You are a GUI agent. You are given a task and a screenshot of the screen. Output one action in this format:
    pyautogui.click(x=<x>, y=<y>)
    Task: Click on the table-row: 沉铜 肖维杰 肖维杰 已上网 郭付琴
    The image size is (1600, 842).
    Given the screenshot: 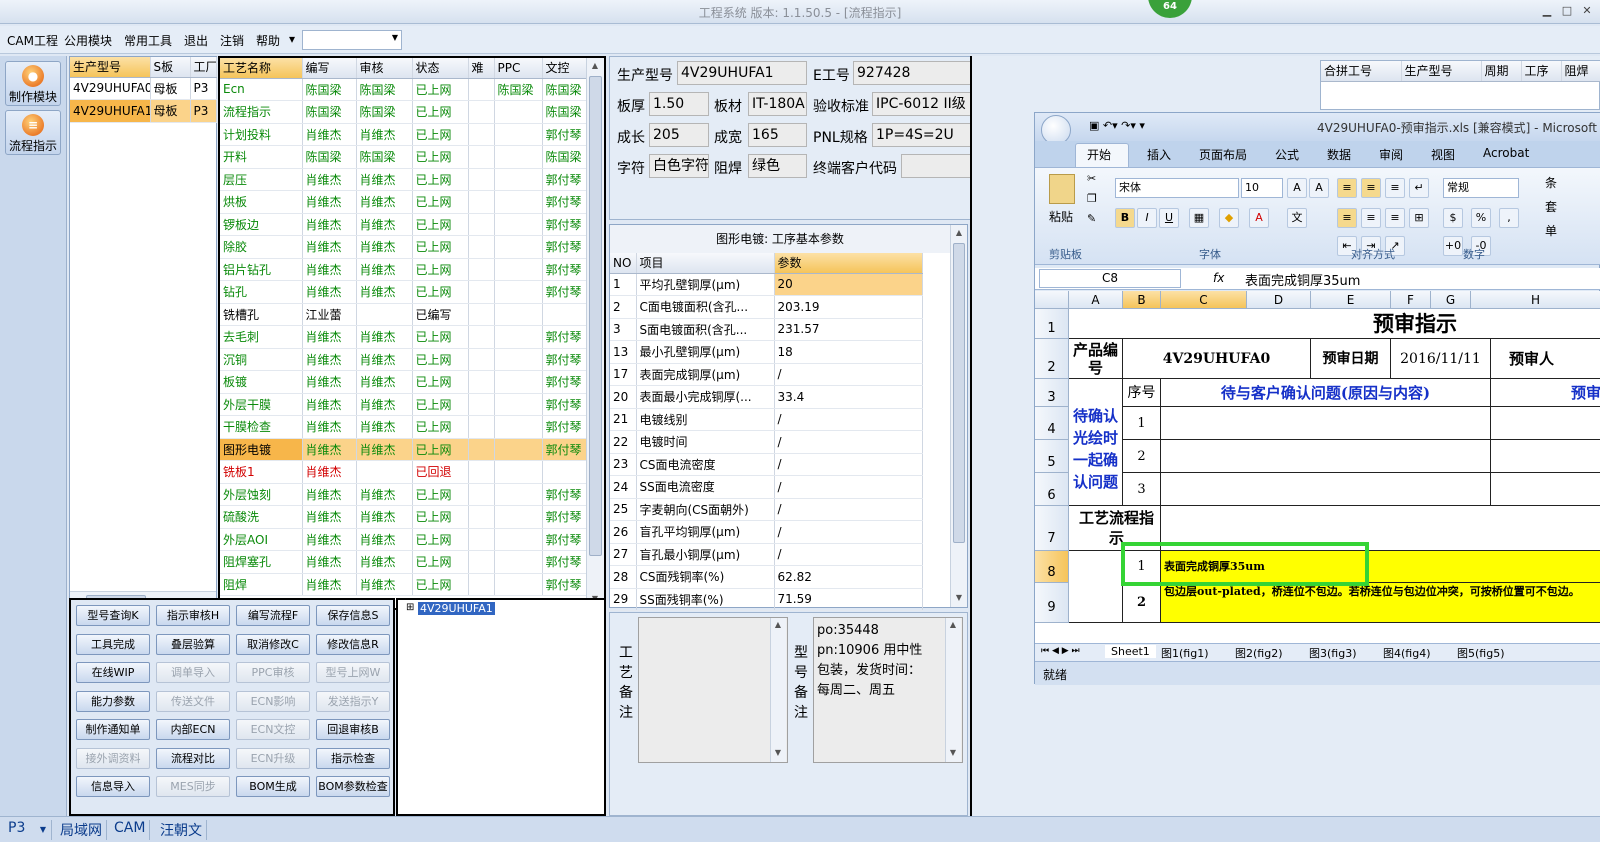 What is the action you would take?
    pyautogui.click(x=403, y=359)
    